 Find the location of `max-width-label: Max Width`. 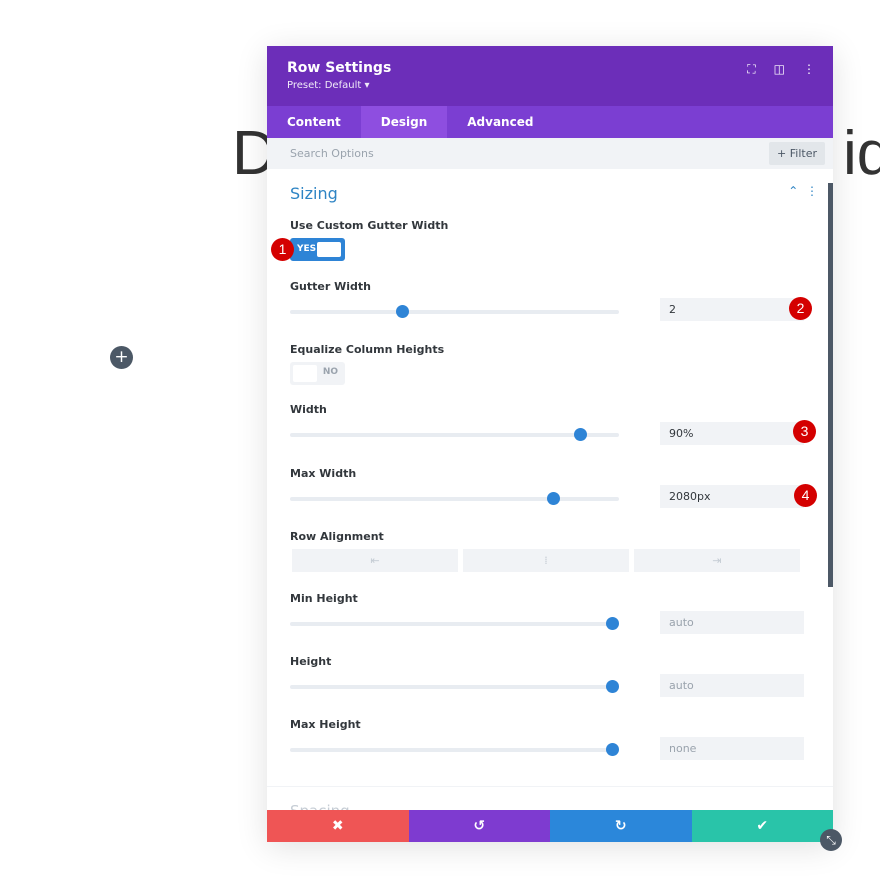

max-width-label: Max Width is located at coordinates (323, 473).